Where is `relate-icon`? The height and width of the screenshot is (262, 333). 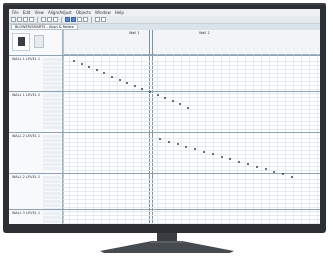
relate-icon is located at coordinates (85, 19).